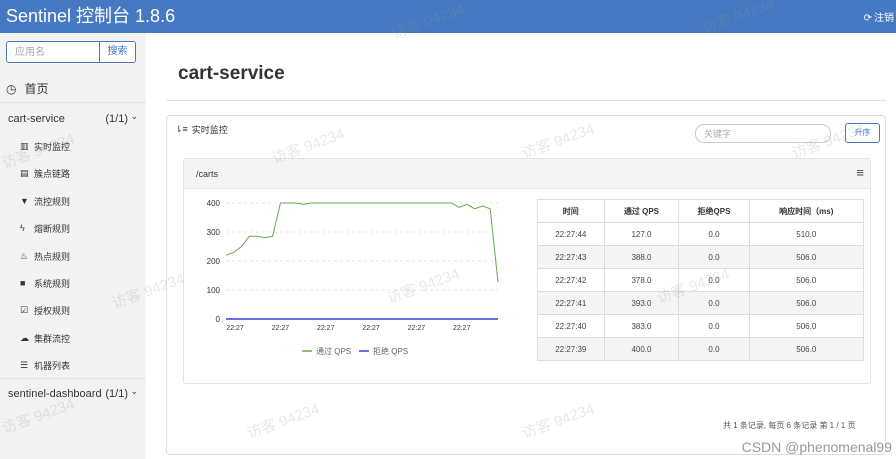 The height and width of the screenshot is (459, 896). Describe the element at coordinates (390, 351) in the screenshot. I see `legend-label: 拒绝 QPS` at that location.